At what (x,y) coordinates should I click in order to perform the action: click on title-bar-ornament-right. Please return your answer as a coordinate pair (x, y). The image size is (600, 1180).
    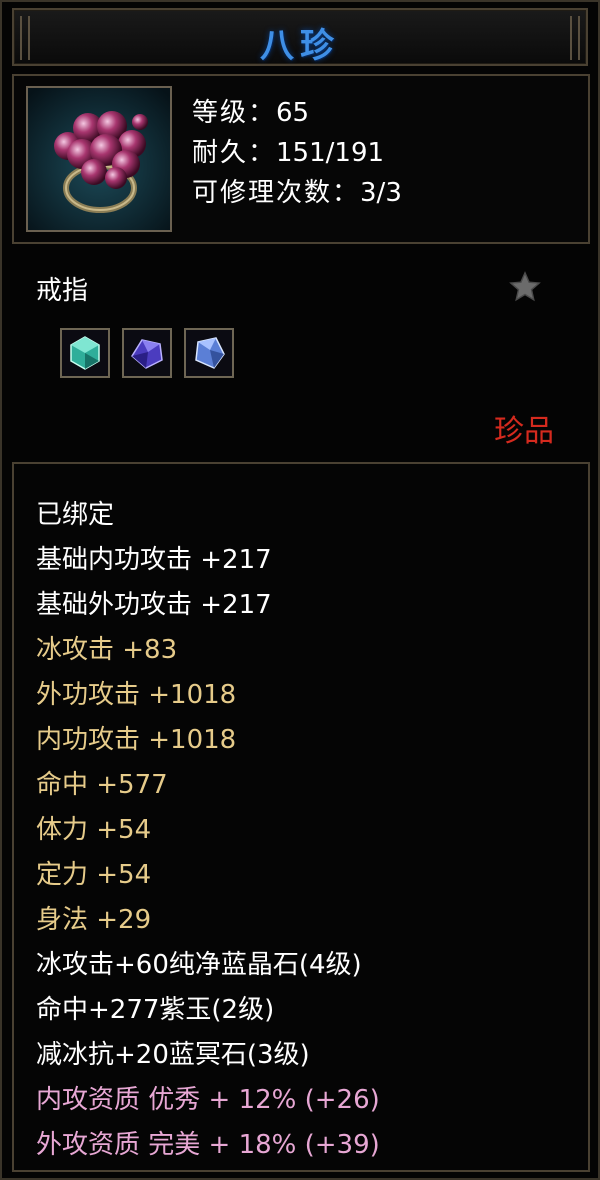
    Looking at the image, I should click on (575, 38).